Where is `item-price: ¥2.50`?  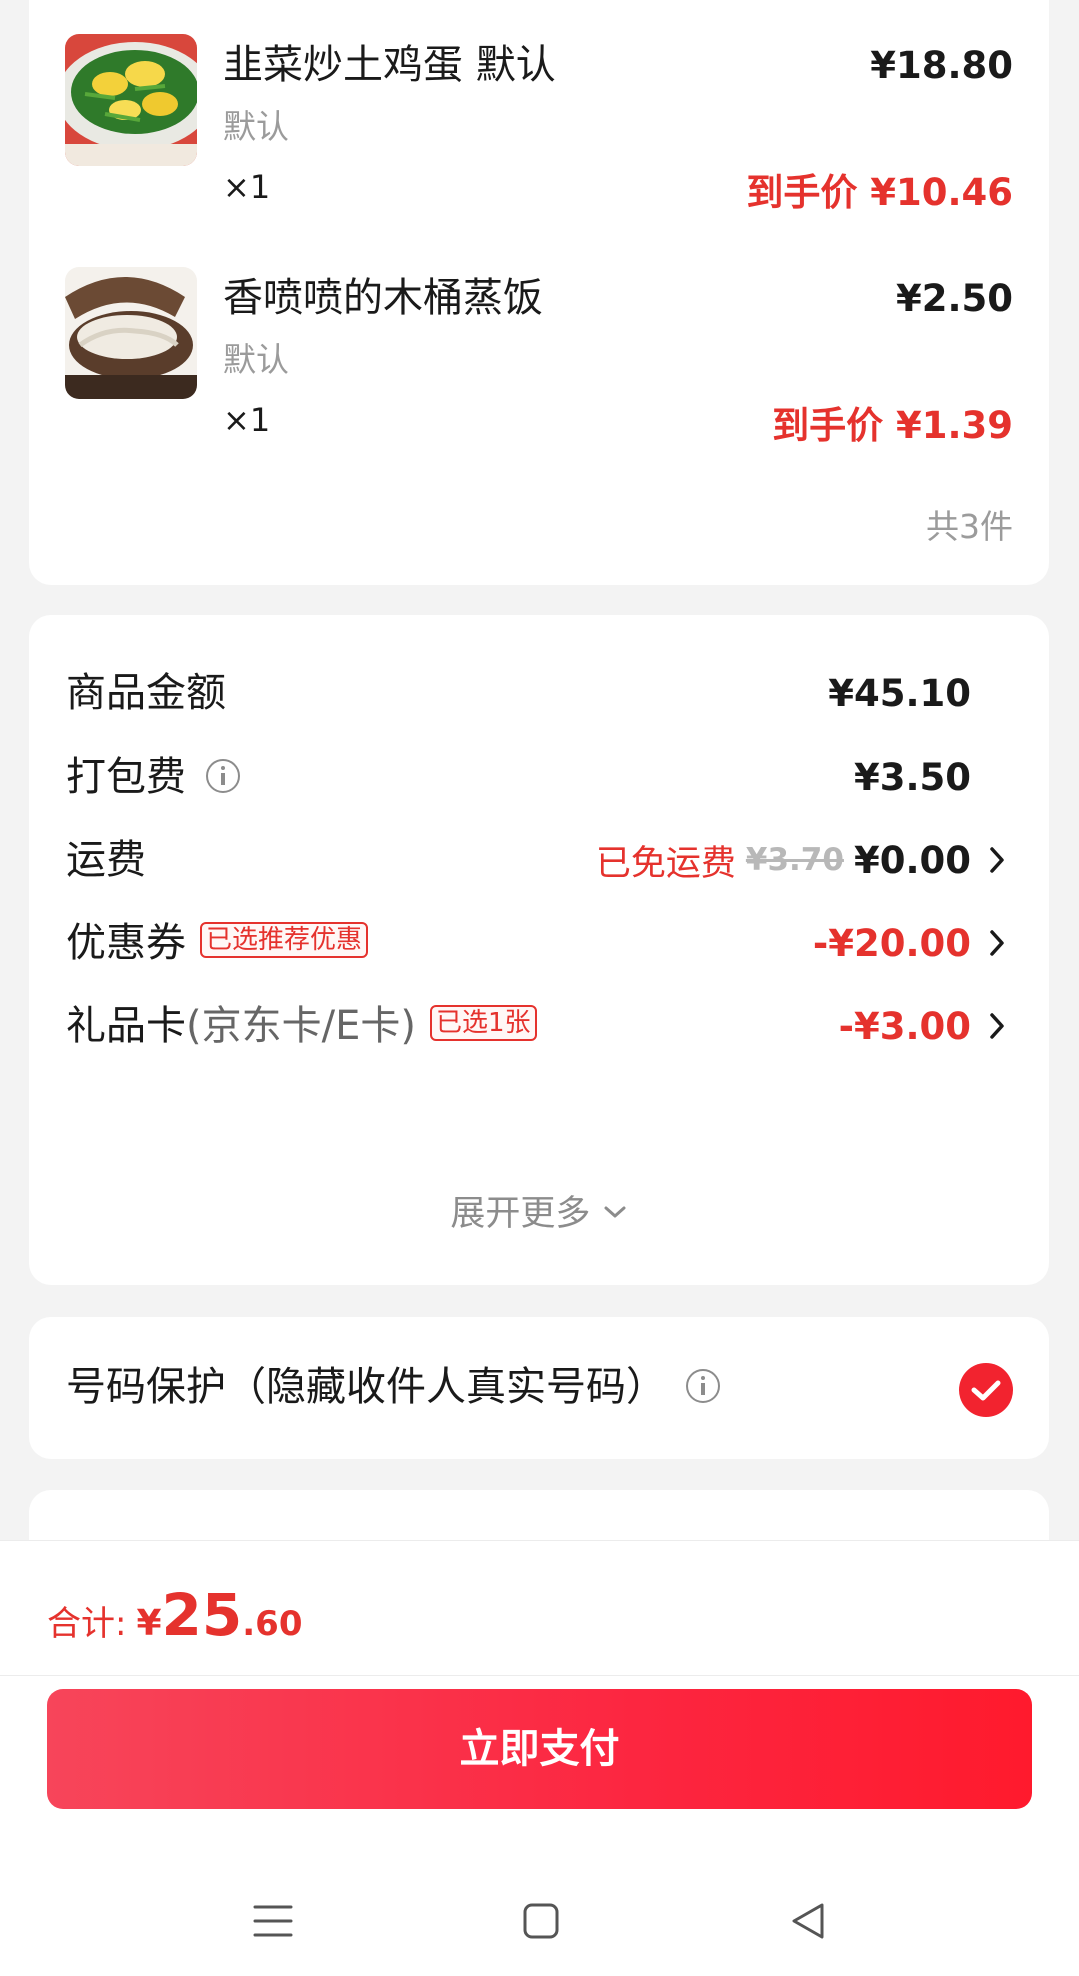 item-price: ¥2.50 is located at coordinates (954, 298).